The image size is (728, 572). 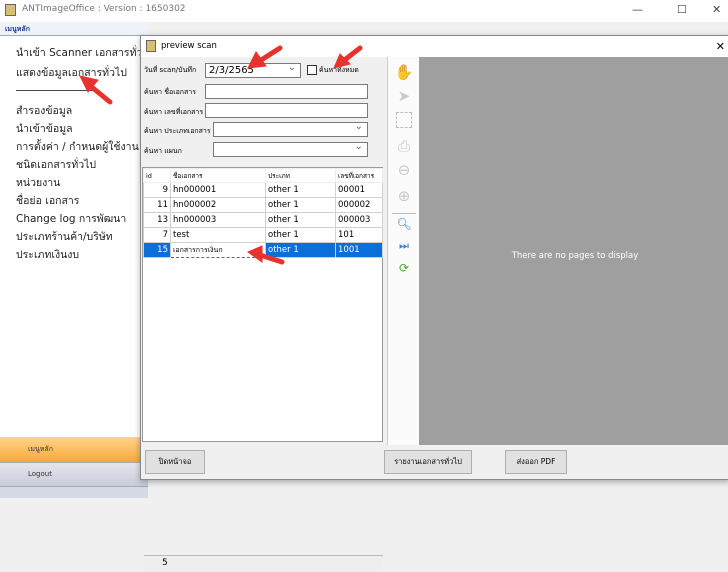 What do you see at coordinates (263, 563) in the screenshot?
I see `grid-footer: 5` at bounding box center [263, 563].